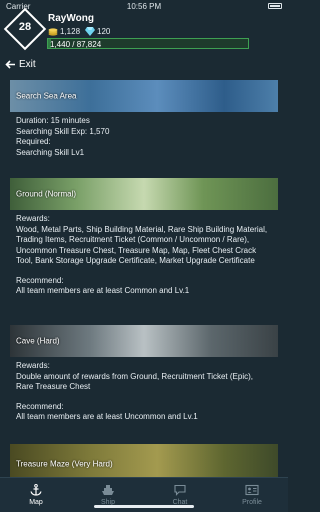 The width and height of the screenshot is (320, 512). Describe the element at coordinates (33, 141) in the screenshot. I see `required-label: Required:` at that location.